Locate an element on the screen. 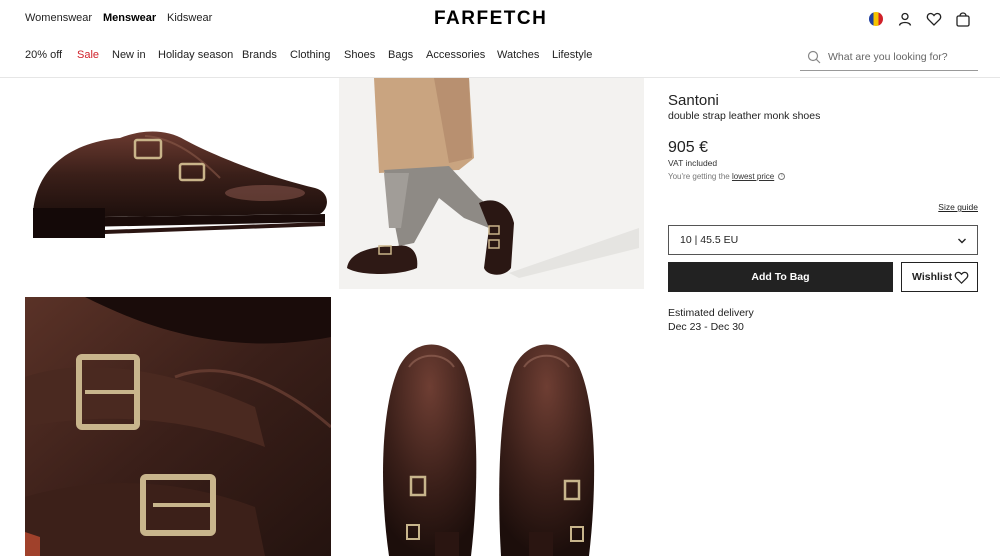  nav-item-sale: Sale is located at coordinates (88, 55).